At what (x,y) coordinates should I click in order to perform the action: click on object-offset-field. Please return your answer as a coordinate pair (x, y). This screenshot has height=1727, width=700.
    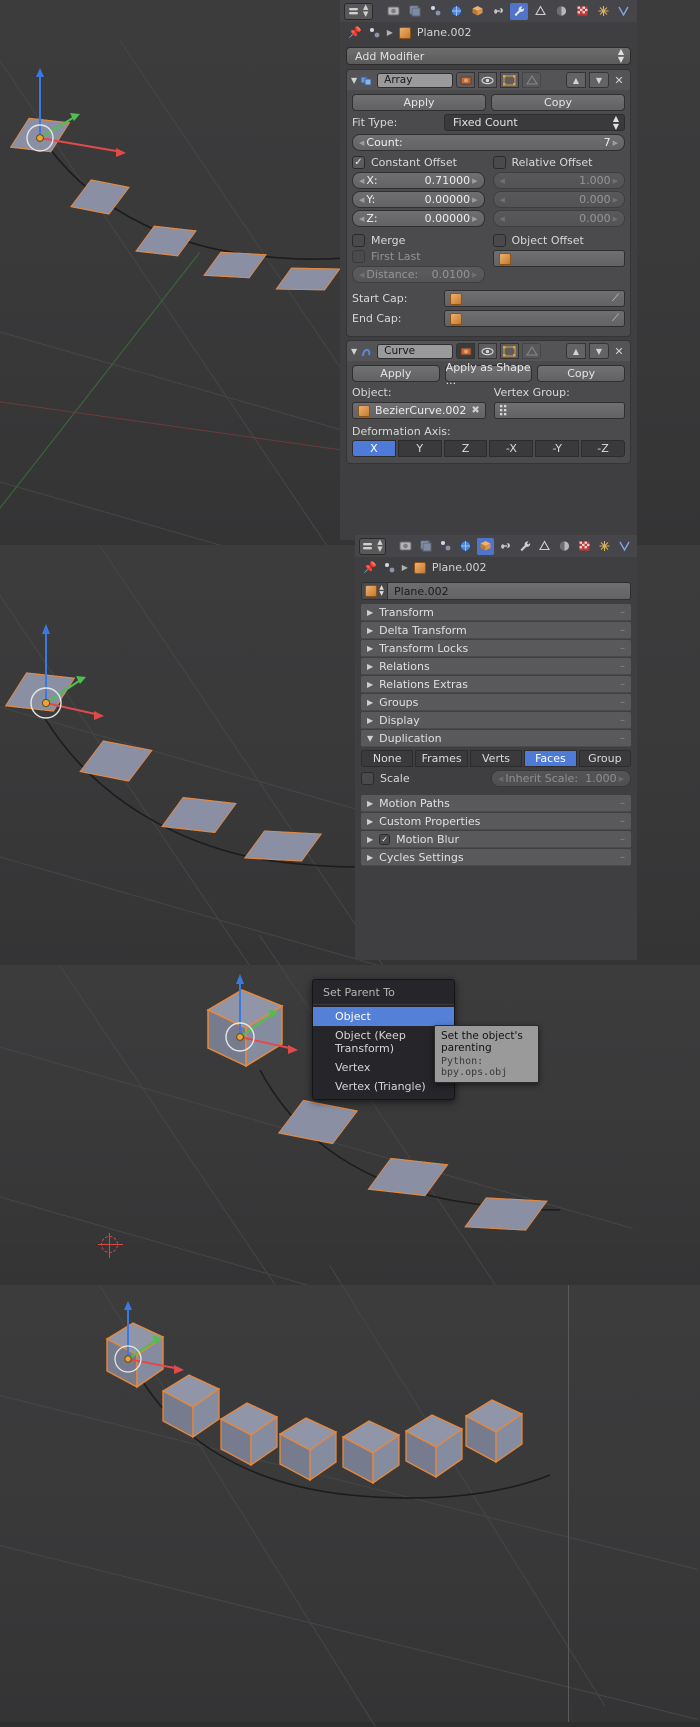
    Looking at the image, I should click on (558, 258).